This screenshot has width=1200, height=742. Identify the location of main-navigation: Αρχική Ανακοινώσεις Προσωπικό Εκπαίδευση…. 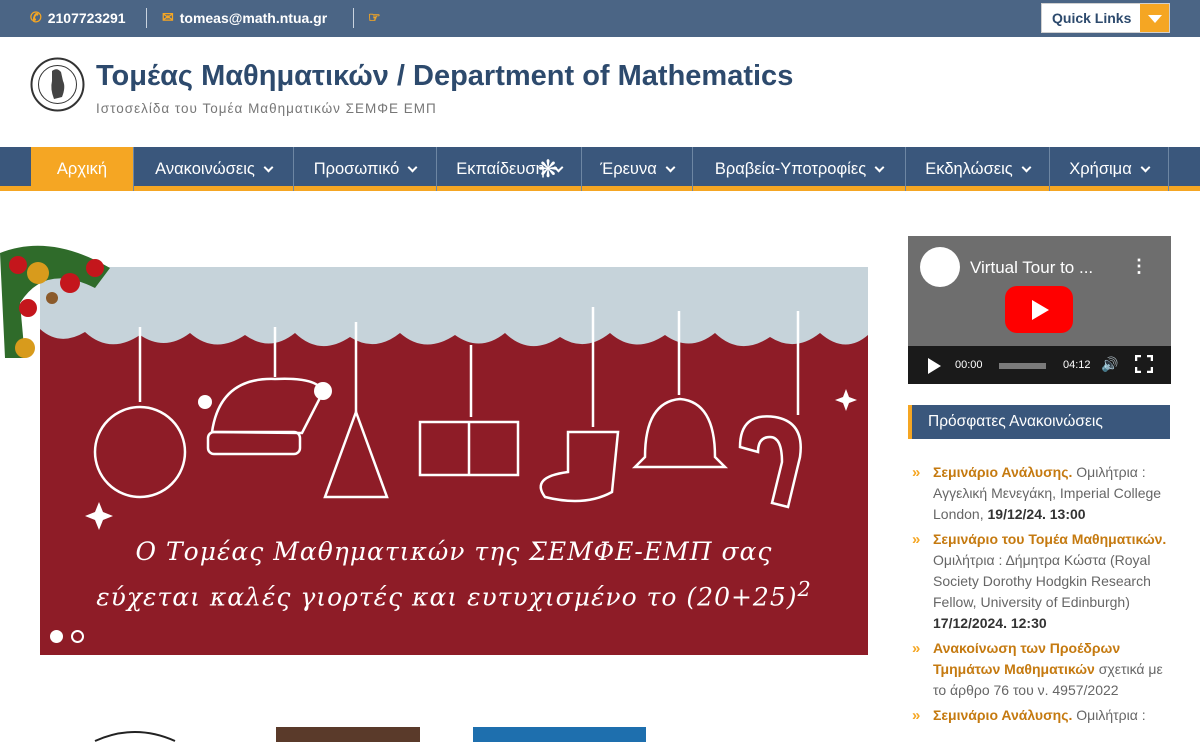
(600, 169).